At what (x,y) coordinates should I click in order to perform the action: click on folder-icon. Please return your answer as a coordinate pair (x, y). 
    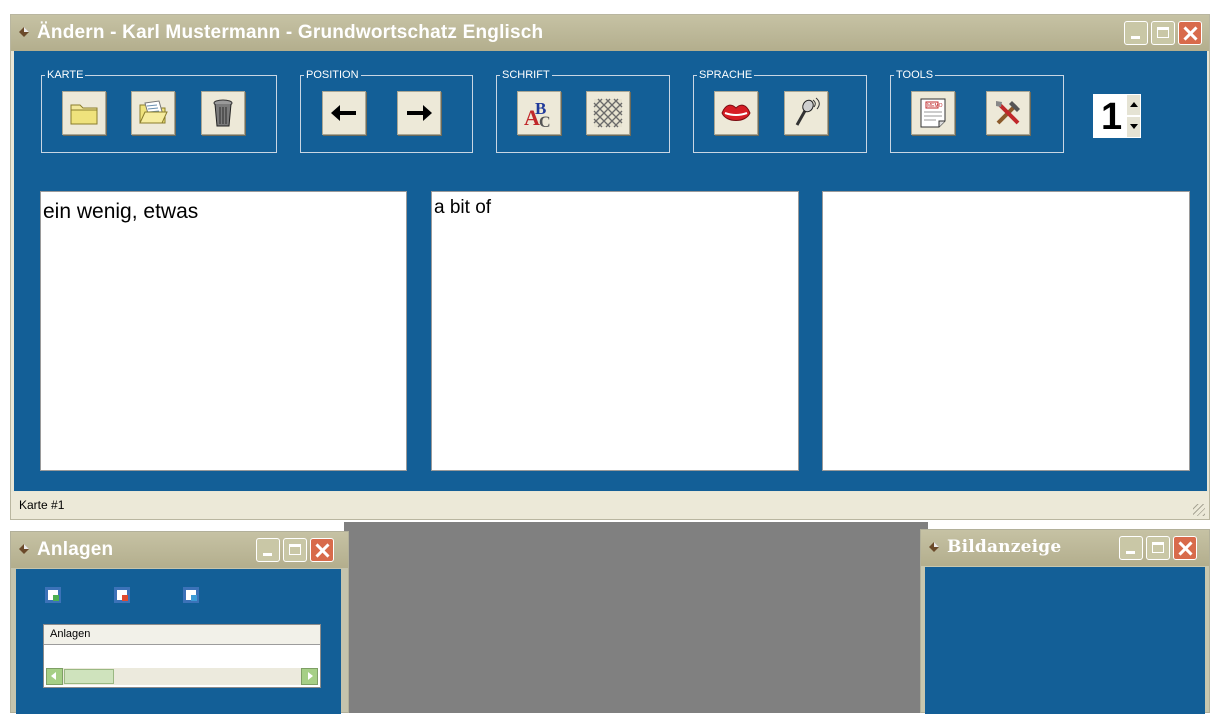
    Looking at the image, I should click on (84, 114).